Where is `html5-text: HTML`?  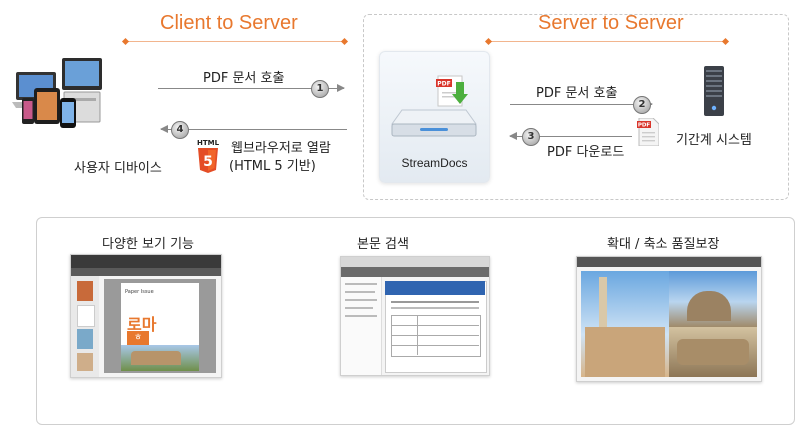 html5-text: HTML is located at coordinates (208, 143).